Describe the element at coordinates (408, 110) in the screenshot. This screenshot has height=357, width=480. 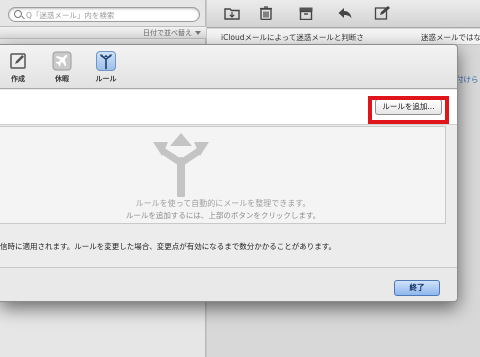
I see `highlight-box` at that location.